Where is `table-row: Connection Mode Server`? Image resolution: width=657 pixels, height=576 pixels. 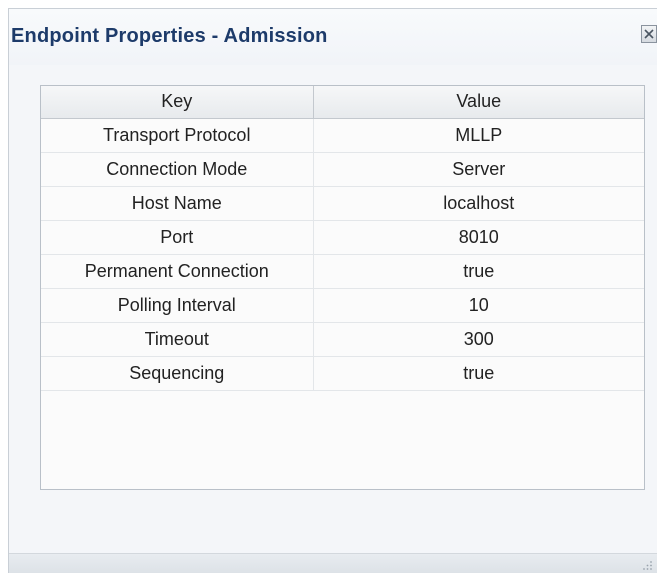
table-row: Connection Mode Server is located at coordinates (342, 169).